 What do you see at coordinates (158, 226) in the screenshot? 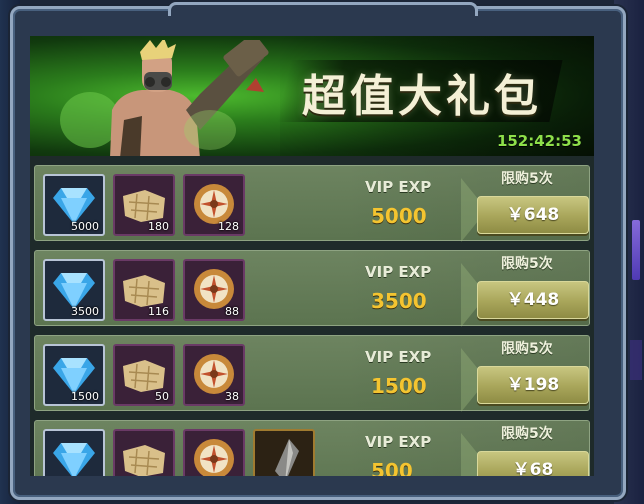
I see `item-quantity: 180` at bounding box center [158, 226].